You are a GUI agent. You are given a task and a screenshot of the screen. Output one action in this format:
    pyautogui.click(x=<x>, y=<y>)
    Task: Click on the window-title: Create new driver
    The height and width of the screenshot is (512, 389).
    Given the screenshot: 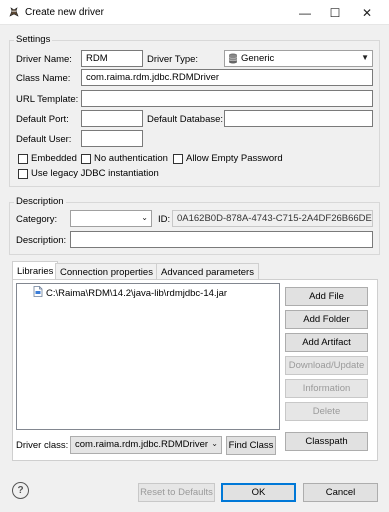 What is the action you would take?
    pyautogui.click(x=64, y=12)
    